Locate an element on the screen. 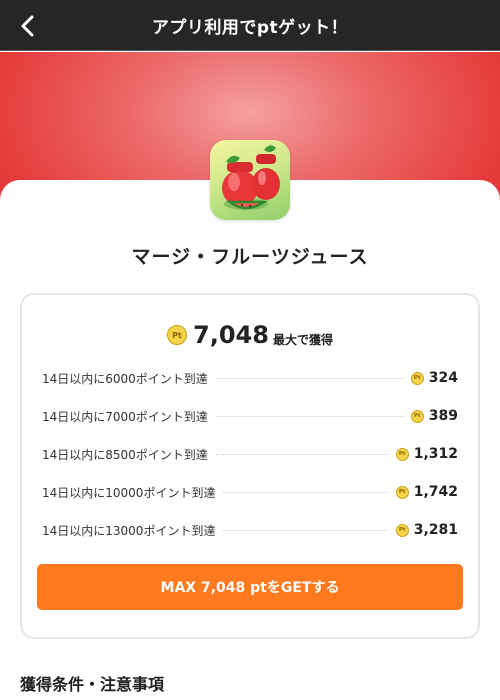 The image size is (500, 700). chevron-left-icon is located at coordinates (27, 26).